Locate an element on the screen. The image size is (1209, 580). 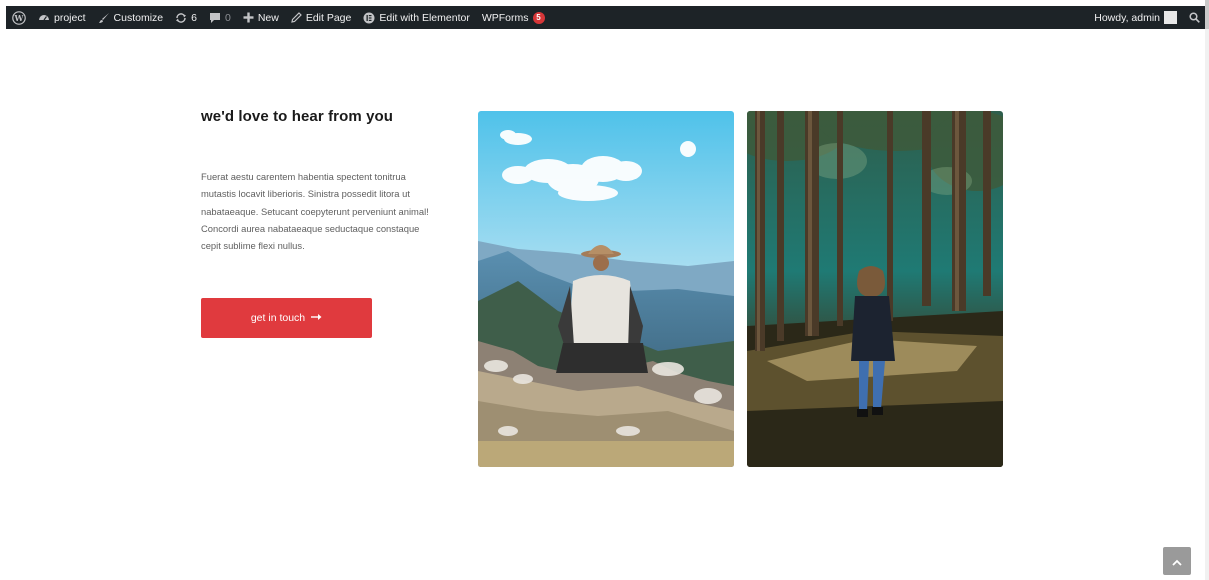
customize-link: Customize is located at coordinates (131, 17).